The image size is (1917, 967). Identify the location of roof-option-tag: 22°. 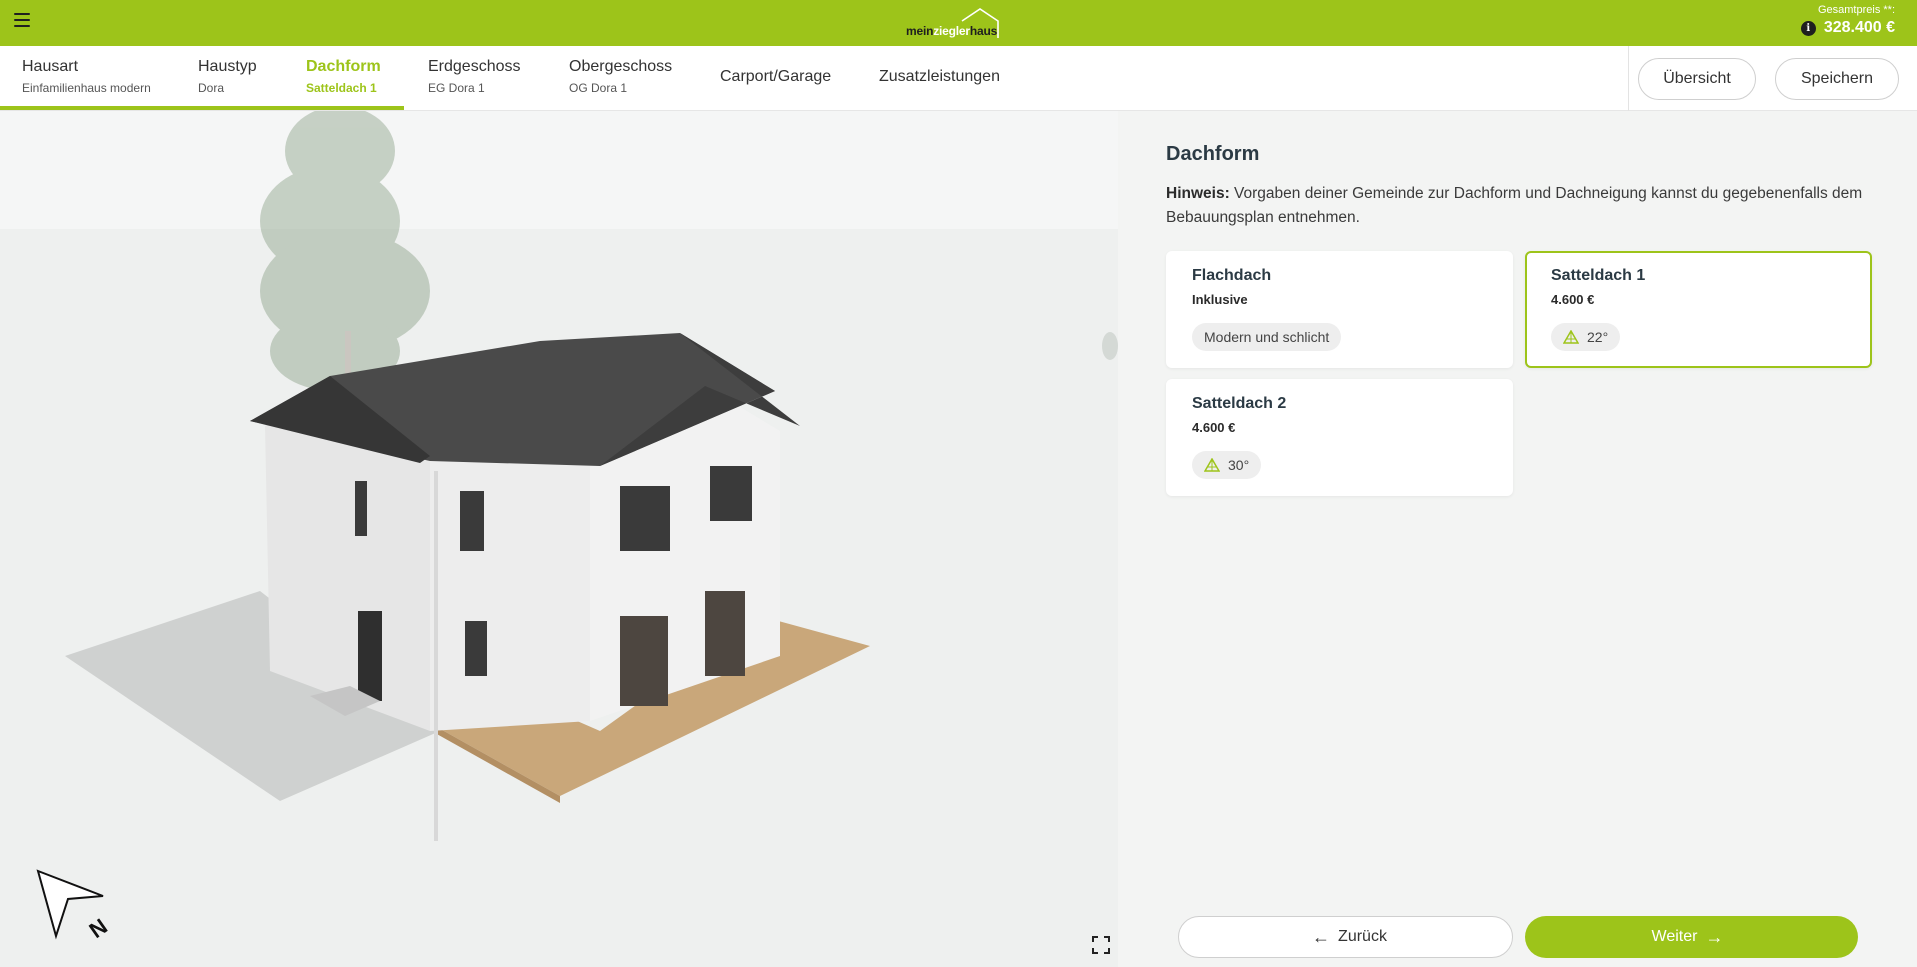
(1586, 337).